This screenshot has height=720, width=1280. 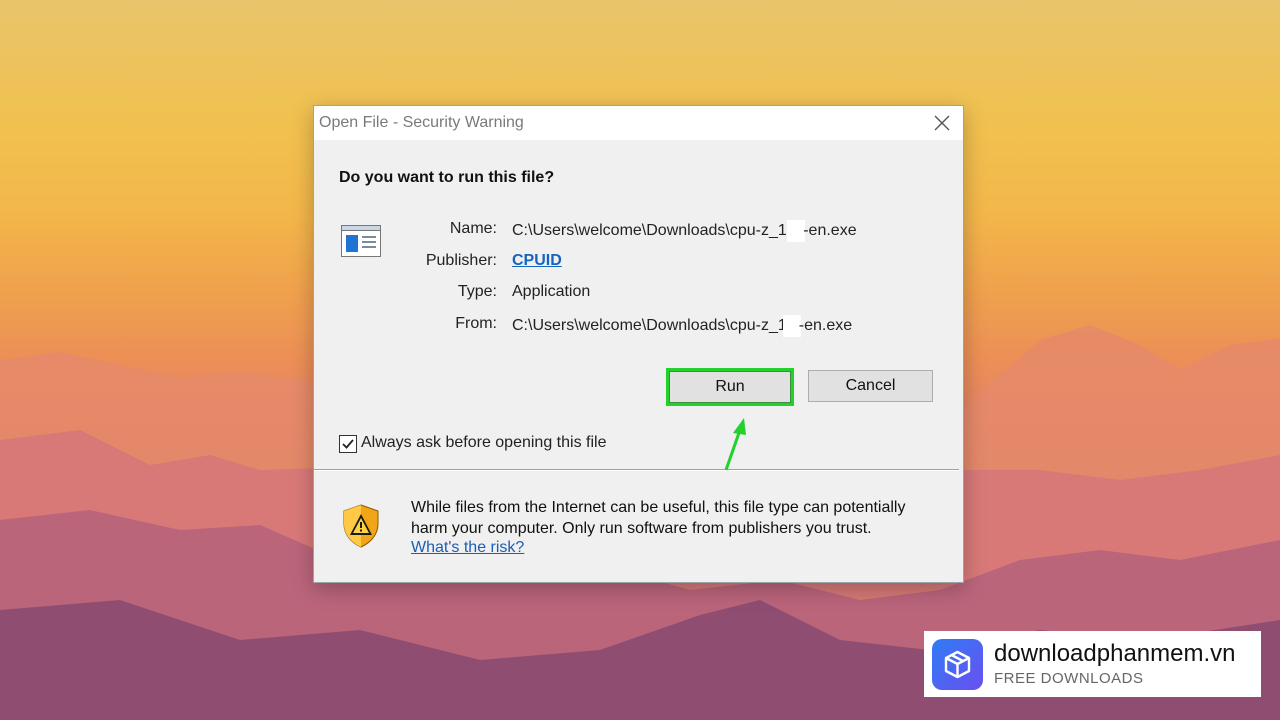 I want to click on publisher-link: CPUID, so click(x=537, y=261).